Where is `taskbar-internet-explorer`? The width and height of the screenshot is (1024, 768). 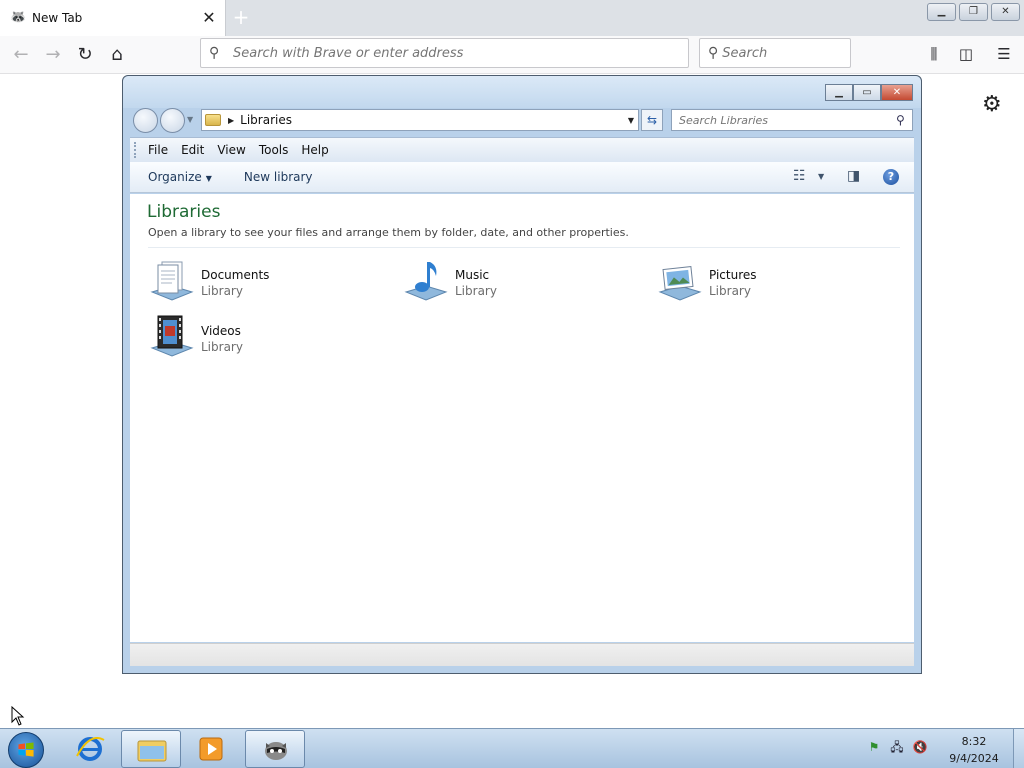
taskbar-internet-explorer is located at coordinates (90, 749).